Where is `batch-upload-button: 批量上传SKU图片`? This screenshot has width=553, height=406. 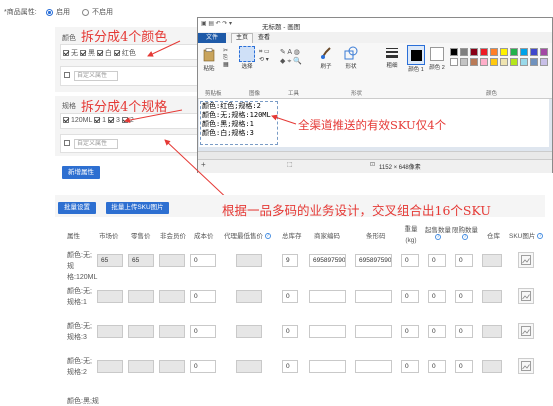 batch-upload-button: 批量上传SKU图片 is located at coordinates (137, 208).